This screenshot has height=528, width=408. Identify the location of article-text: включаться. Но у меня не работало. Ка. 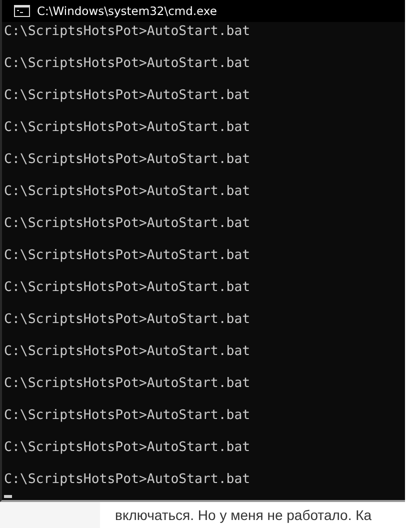
(243, 515).